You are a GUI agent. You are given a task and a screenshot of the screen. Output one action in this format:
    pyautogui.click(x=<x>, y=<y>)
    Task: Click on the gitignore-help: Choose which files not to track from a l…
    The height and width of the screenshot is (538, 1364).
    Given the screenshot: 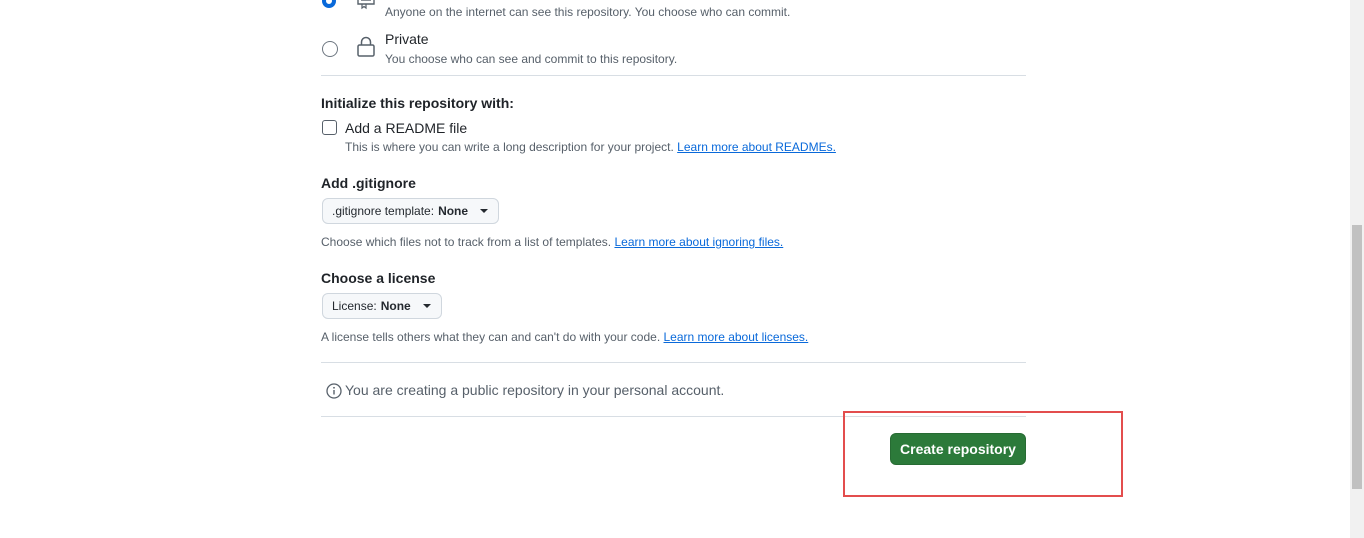 What is the action you would take?
    pyautogui.click(x=552, y=242)
    